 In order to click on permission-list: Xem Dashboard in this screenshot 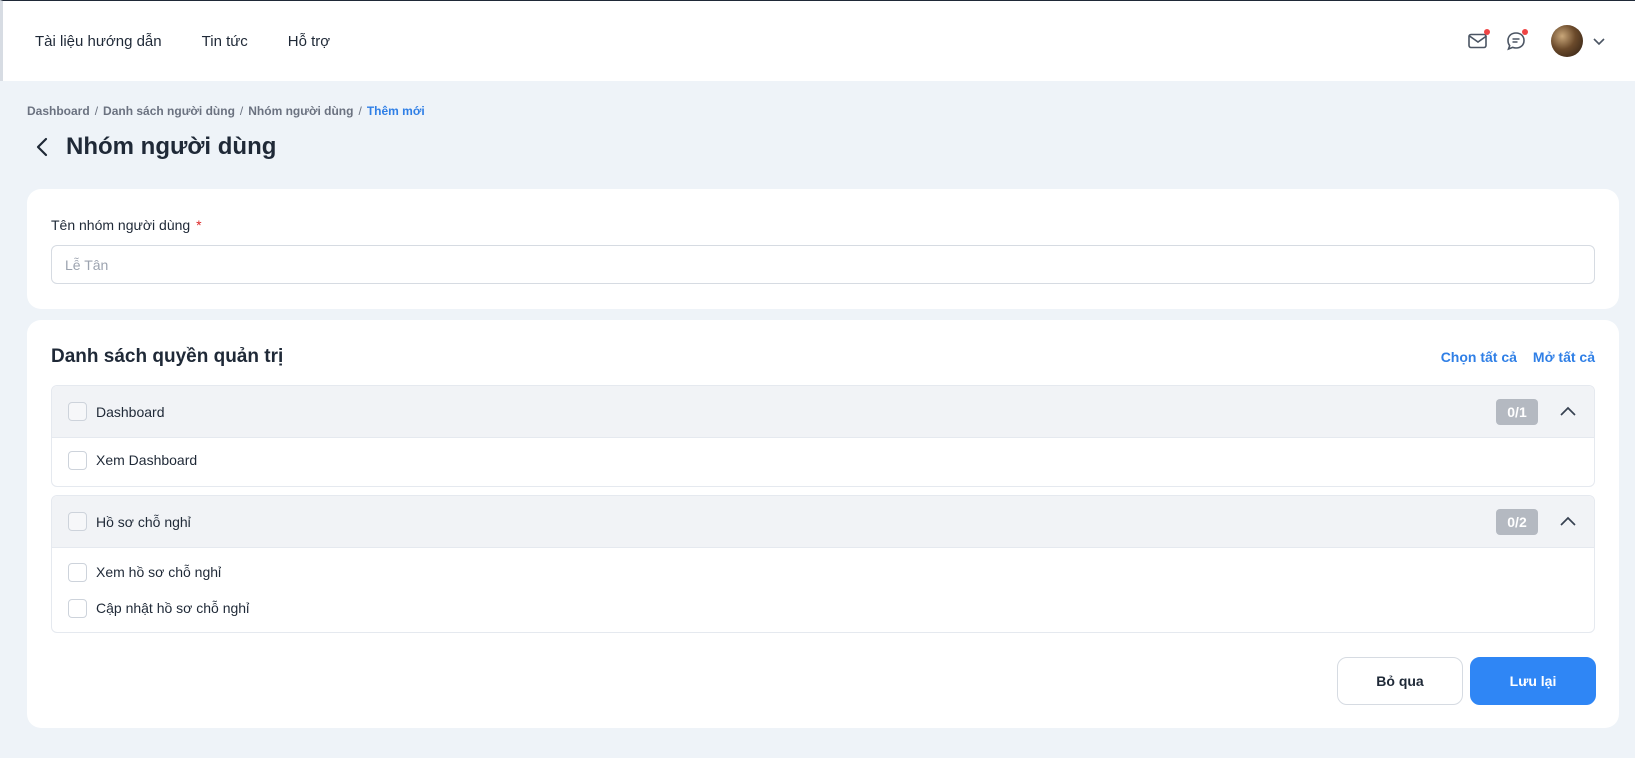, I will do `click(823, 458)`.